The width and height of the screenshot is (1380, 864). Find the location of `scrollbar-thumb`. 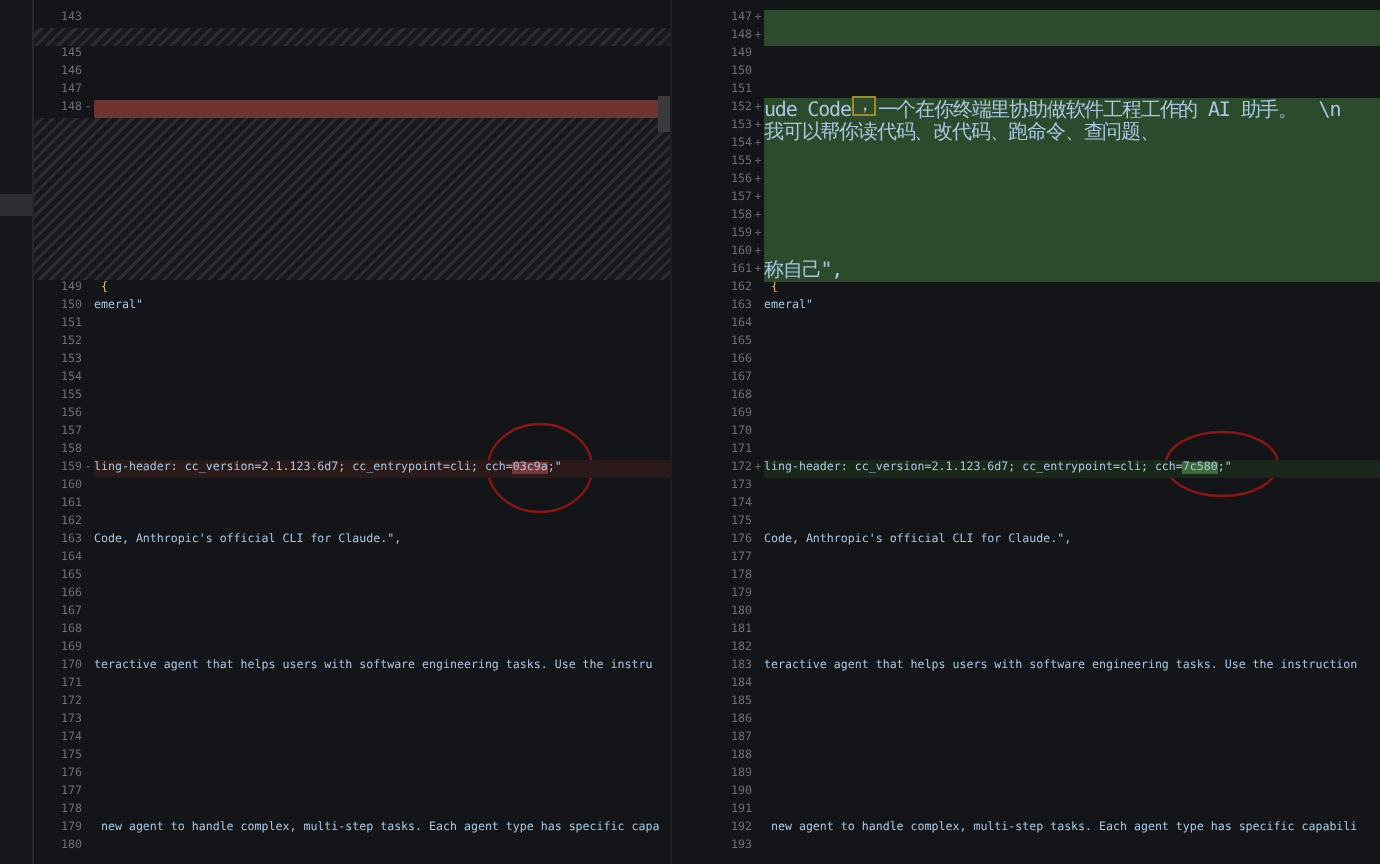

scrollbar-thumb is located at coordinates (664, 114).